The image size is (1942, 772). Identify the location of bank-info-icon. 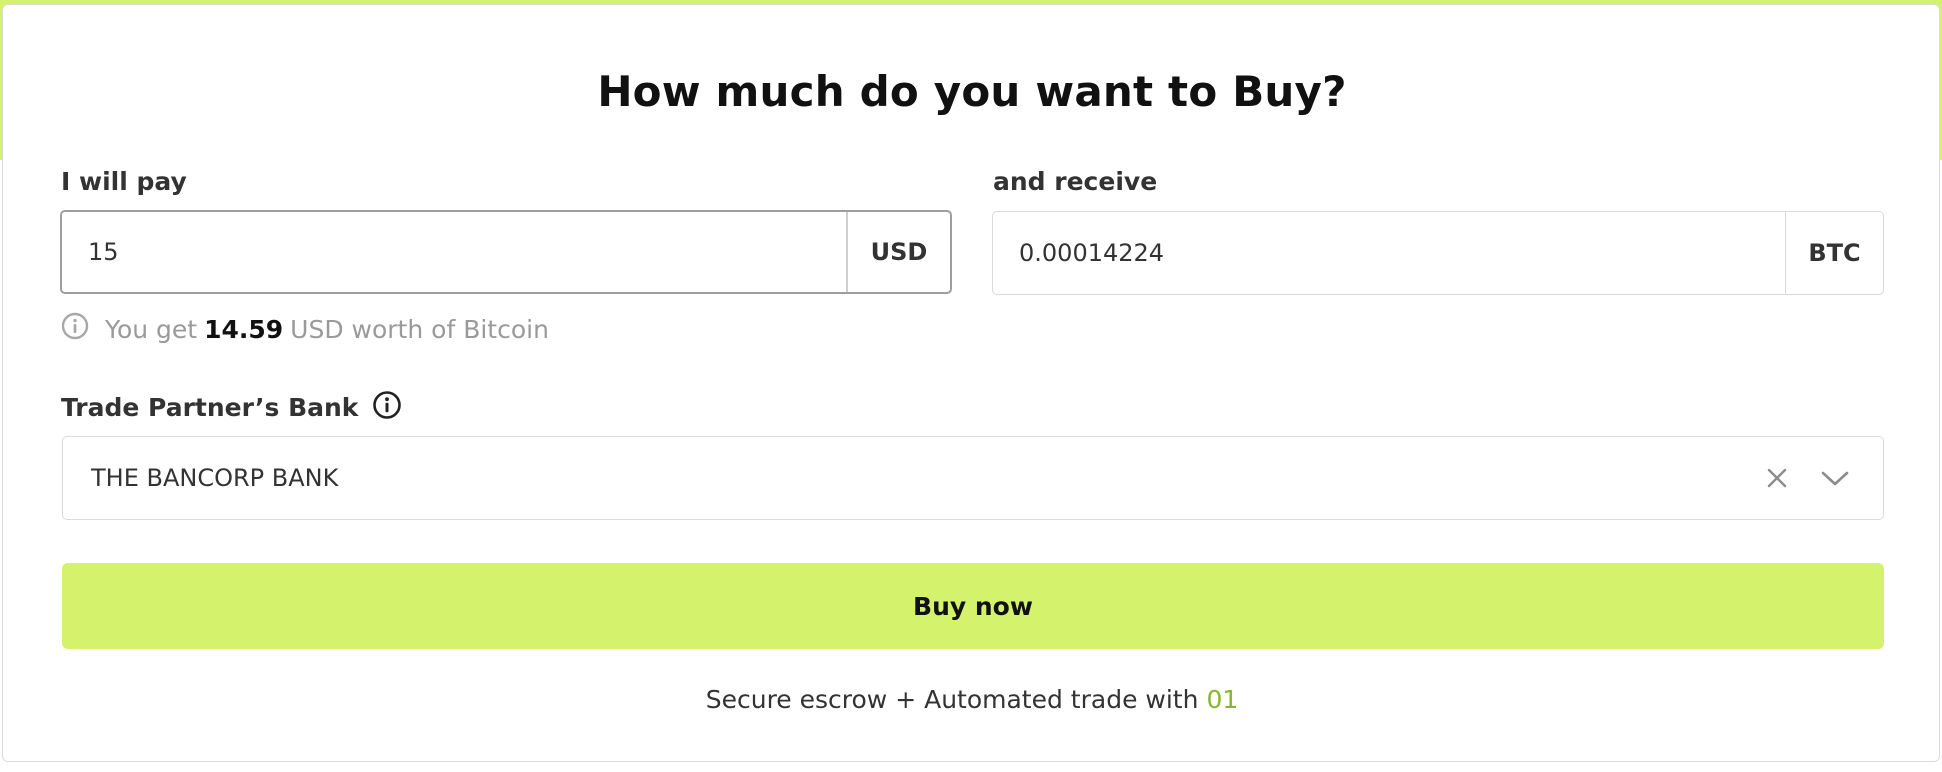
(387, 407).